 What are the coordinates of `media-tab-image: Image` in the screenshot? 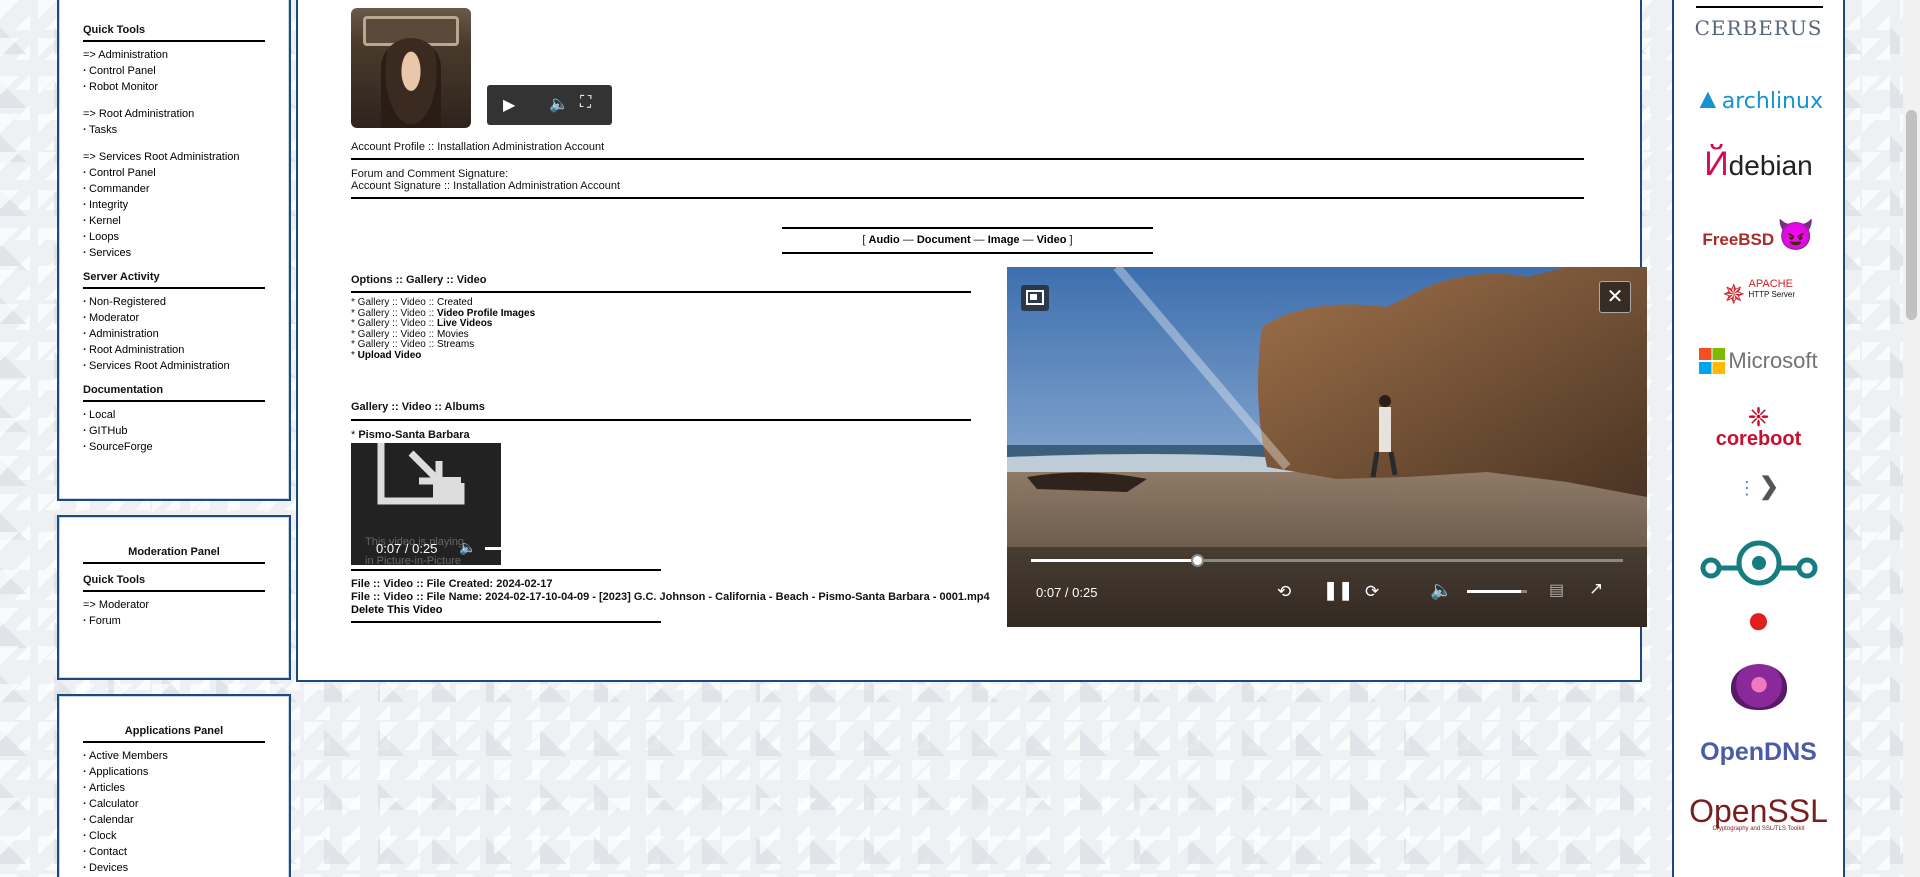 It's located at (1004, 240).